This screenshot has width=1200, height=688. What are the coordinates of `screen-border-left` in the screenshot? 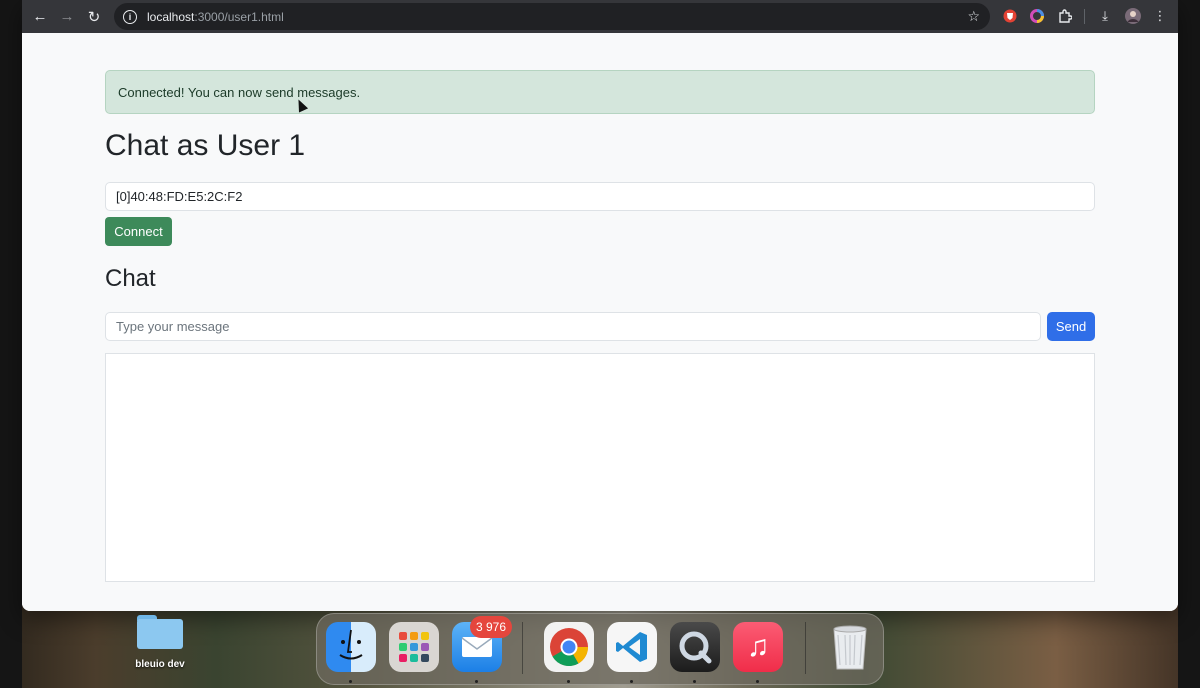 It's located at (11, 344).